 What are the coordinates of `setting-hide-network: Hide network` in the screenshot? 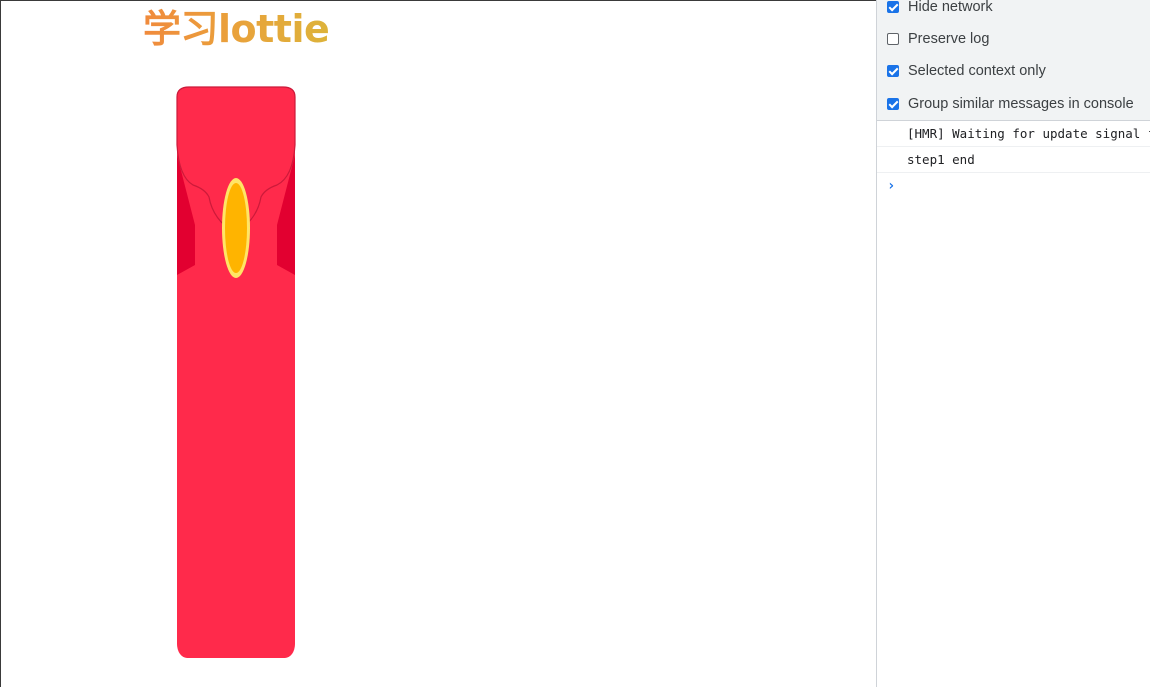 It's located at (940, 9).